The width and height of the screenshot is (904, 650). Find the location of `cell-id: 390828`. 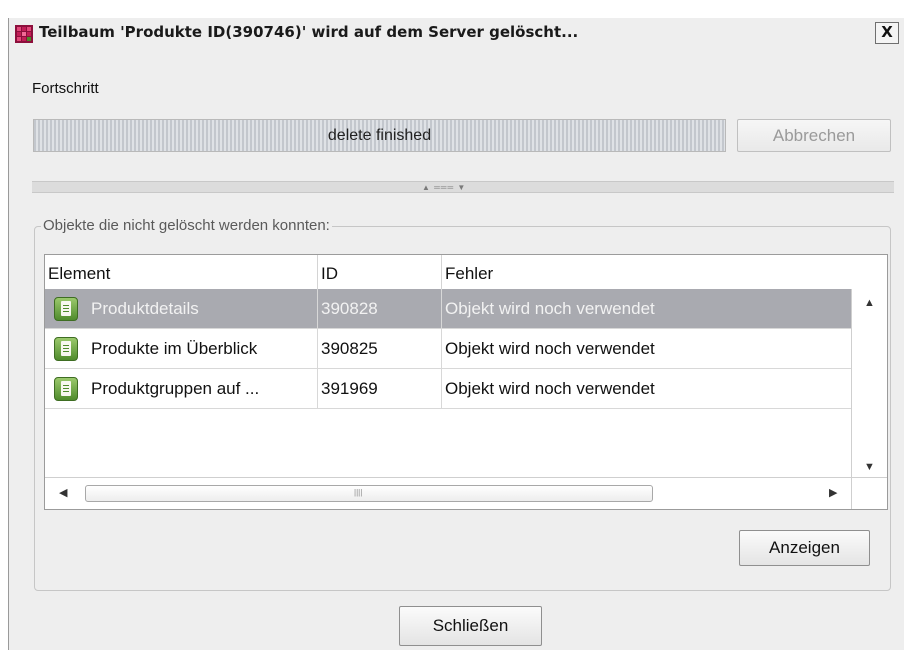

cell-id: 390828 is located at coordinates (380, 309).